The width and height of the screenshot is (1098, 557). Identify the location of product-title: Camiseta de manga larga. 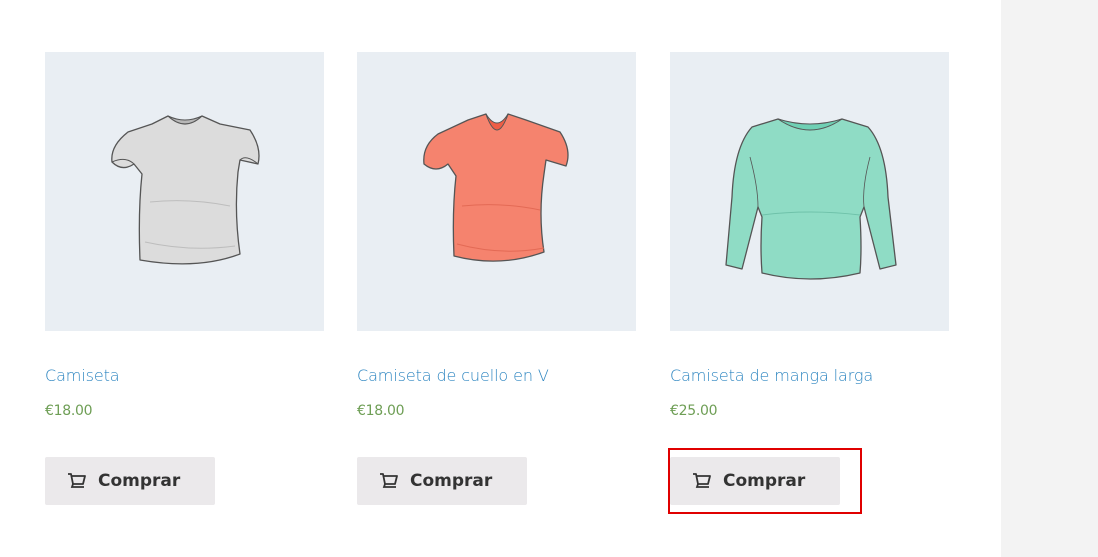
(771, 375).